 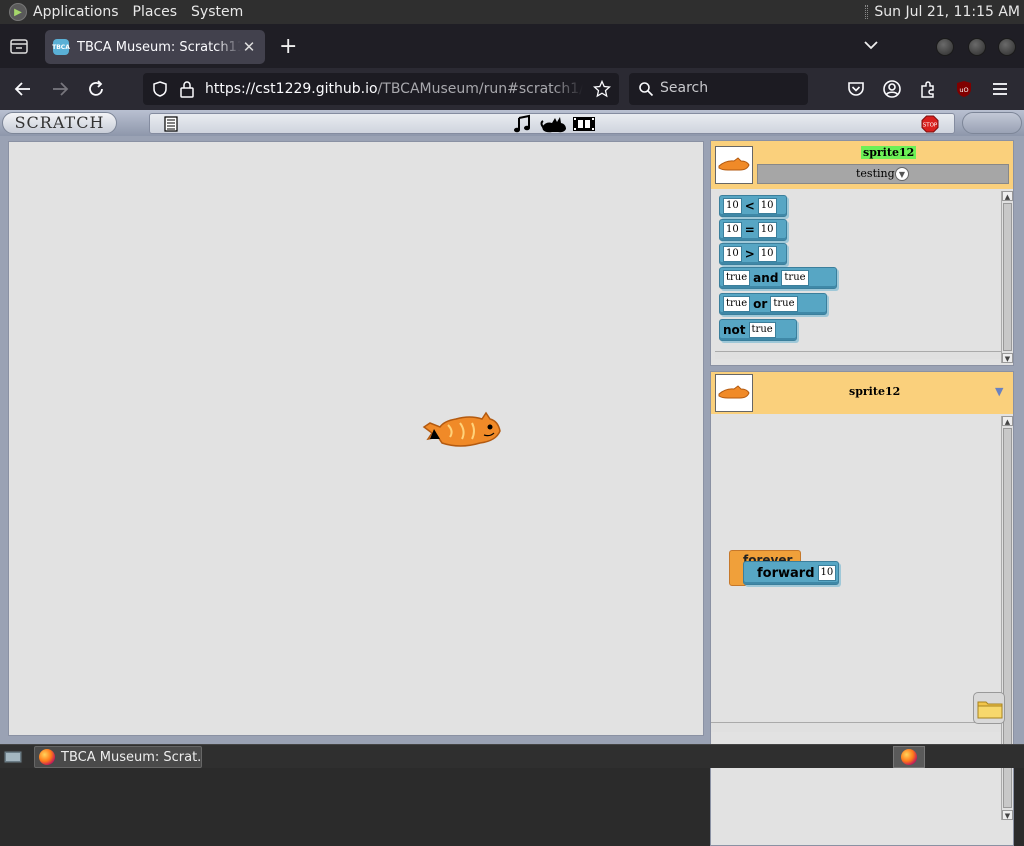 I want to click on notes-page-icon, so click(x=171, y=126).